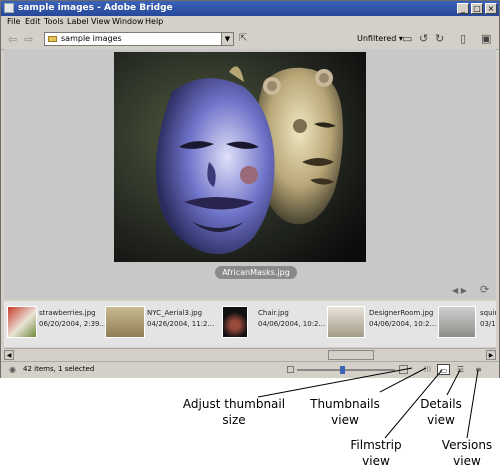 The image size is (500, 469). Describe the element at coordinates (376, 453) in the screenshot. I see `callout-filmstrip-view: Filmstrip view` at that location.